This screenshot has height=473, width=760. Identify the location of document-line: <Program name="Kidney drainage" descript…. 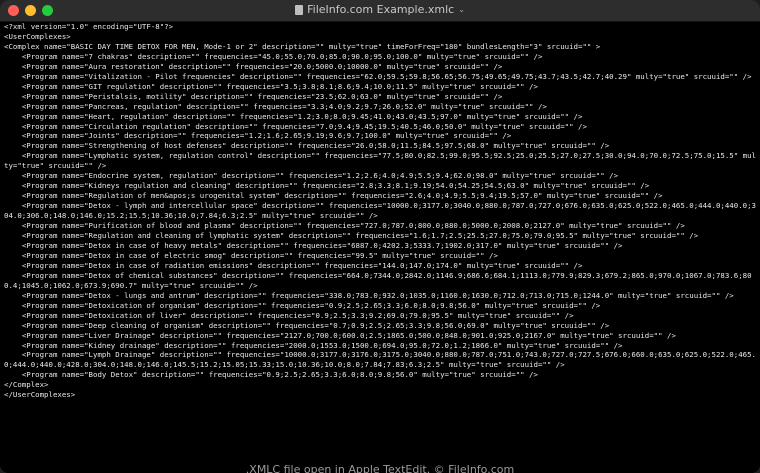
(313, 345).